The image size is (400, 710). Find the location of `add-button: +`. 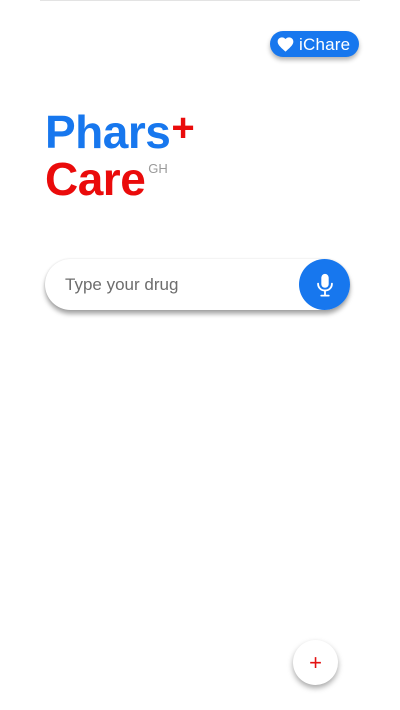

add-button: + is located at coordinates (315, 662).